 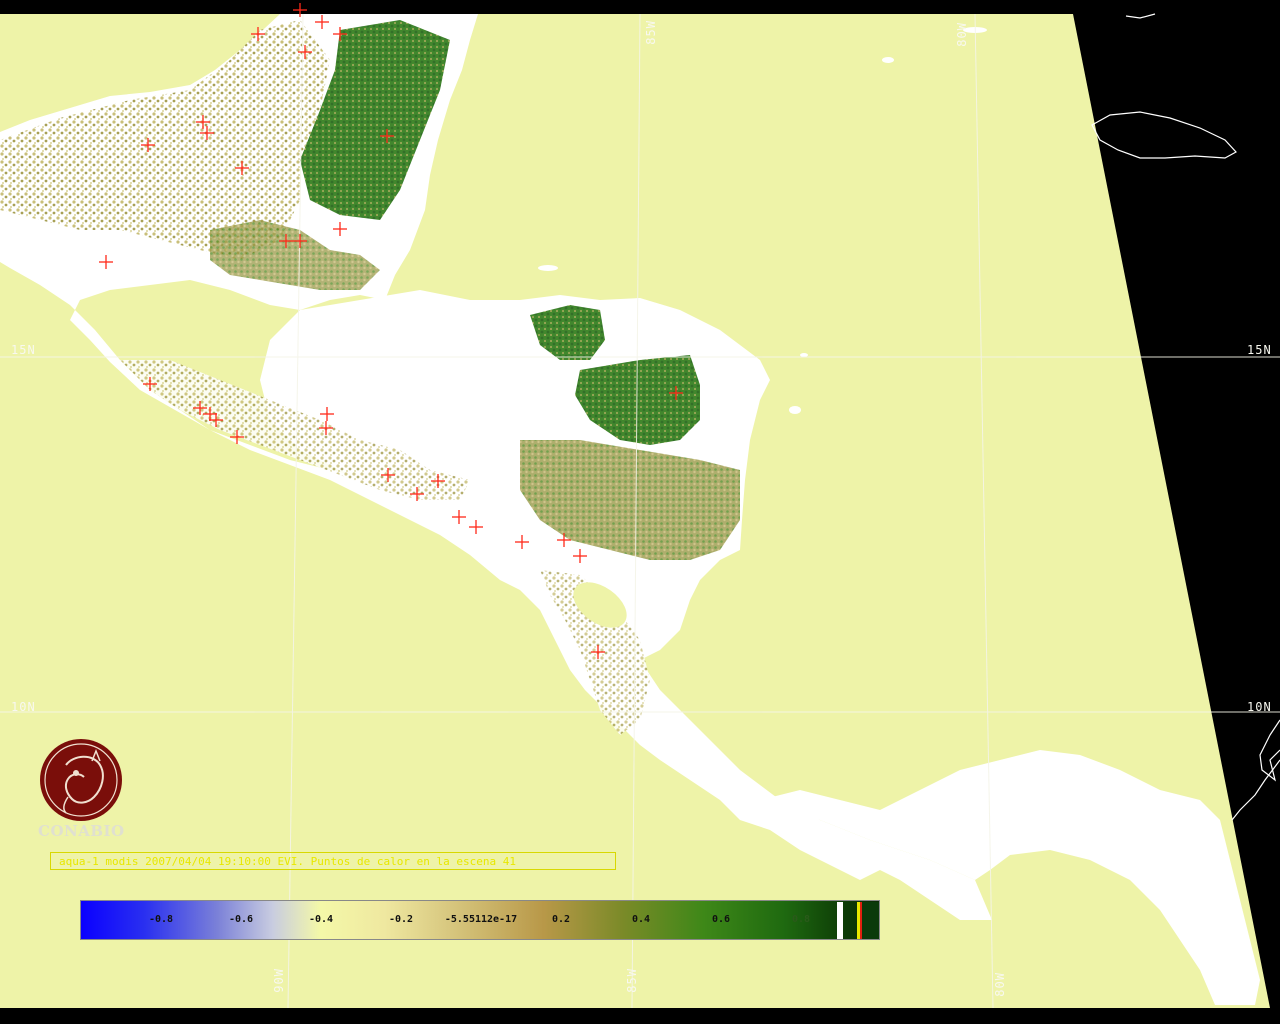 What do you see at coordinates (1000, 984) in the screenshot?
I see `lon-label-80w-bottom: 80W` at bounding box center [1000, 984].